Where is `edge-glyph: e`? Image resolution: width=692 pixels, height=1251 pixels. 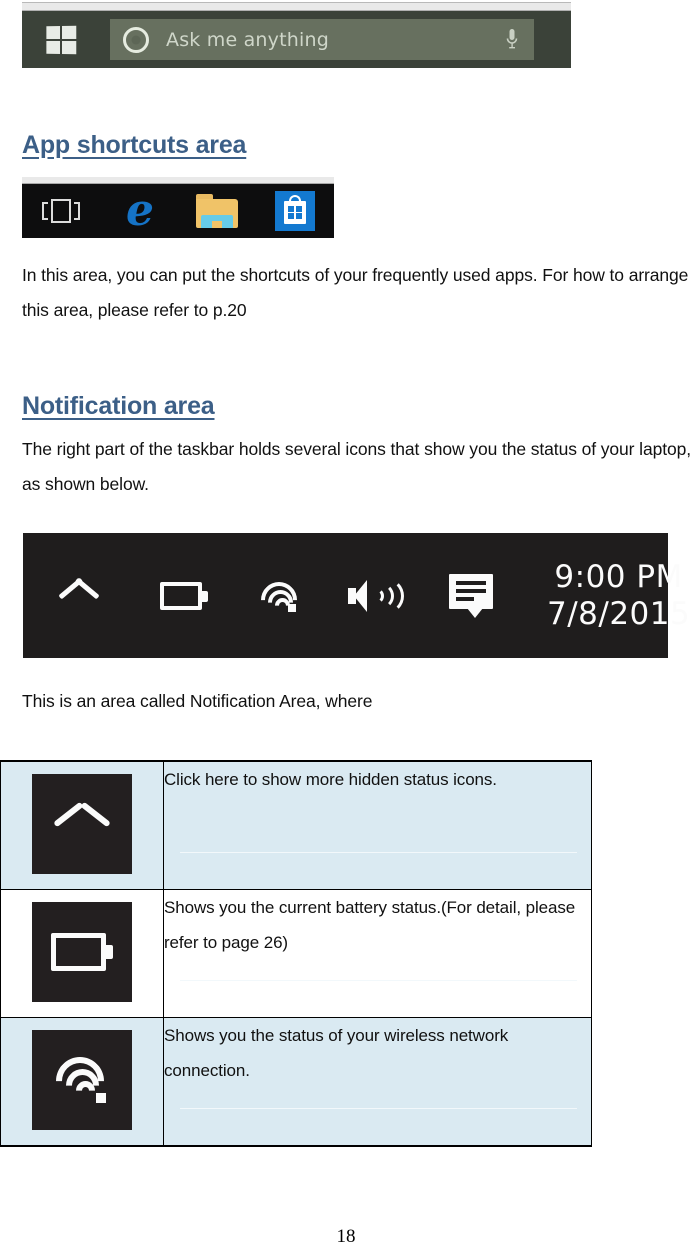
edge-glyph: e is located at coordinates (140, 210).